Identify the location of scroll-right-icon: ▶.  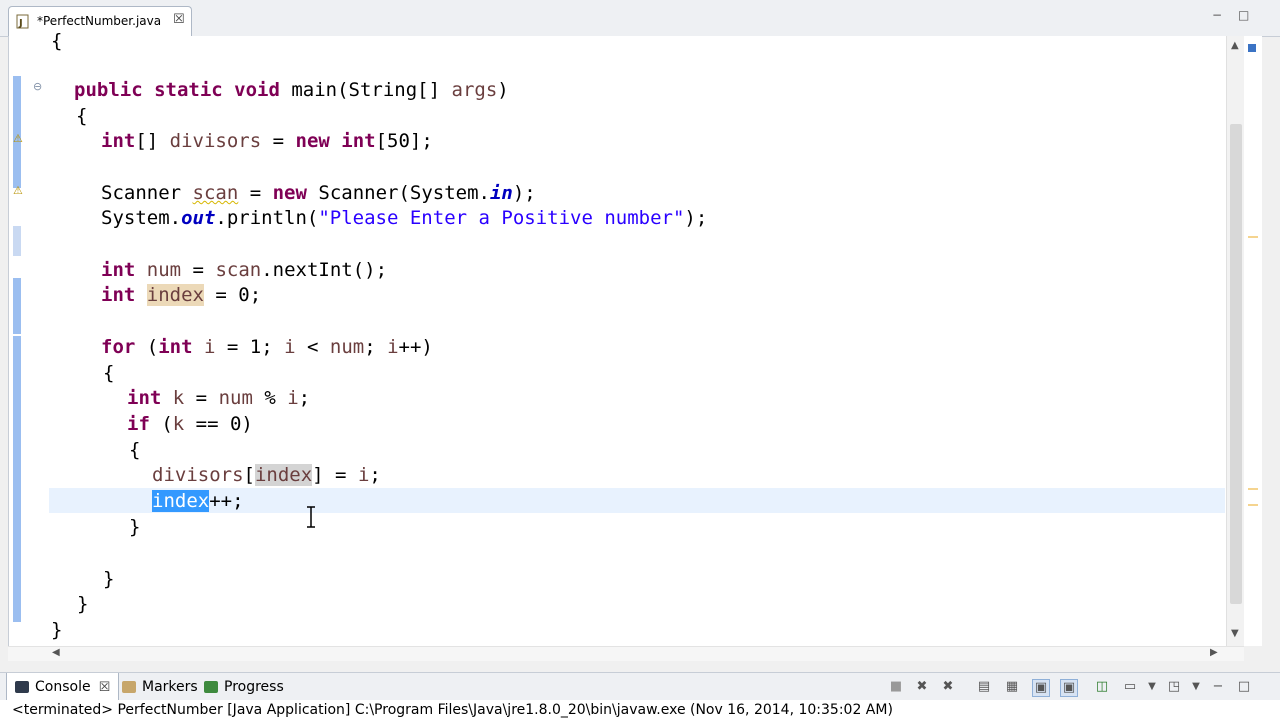
(1214, 652).